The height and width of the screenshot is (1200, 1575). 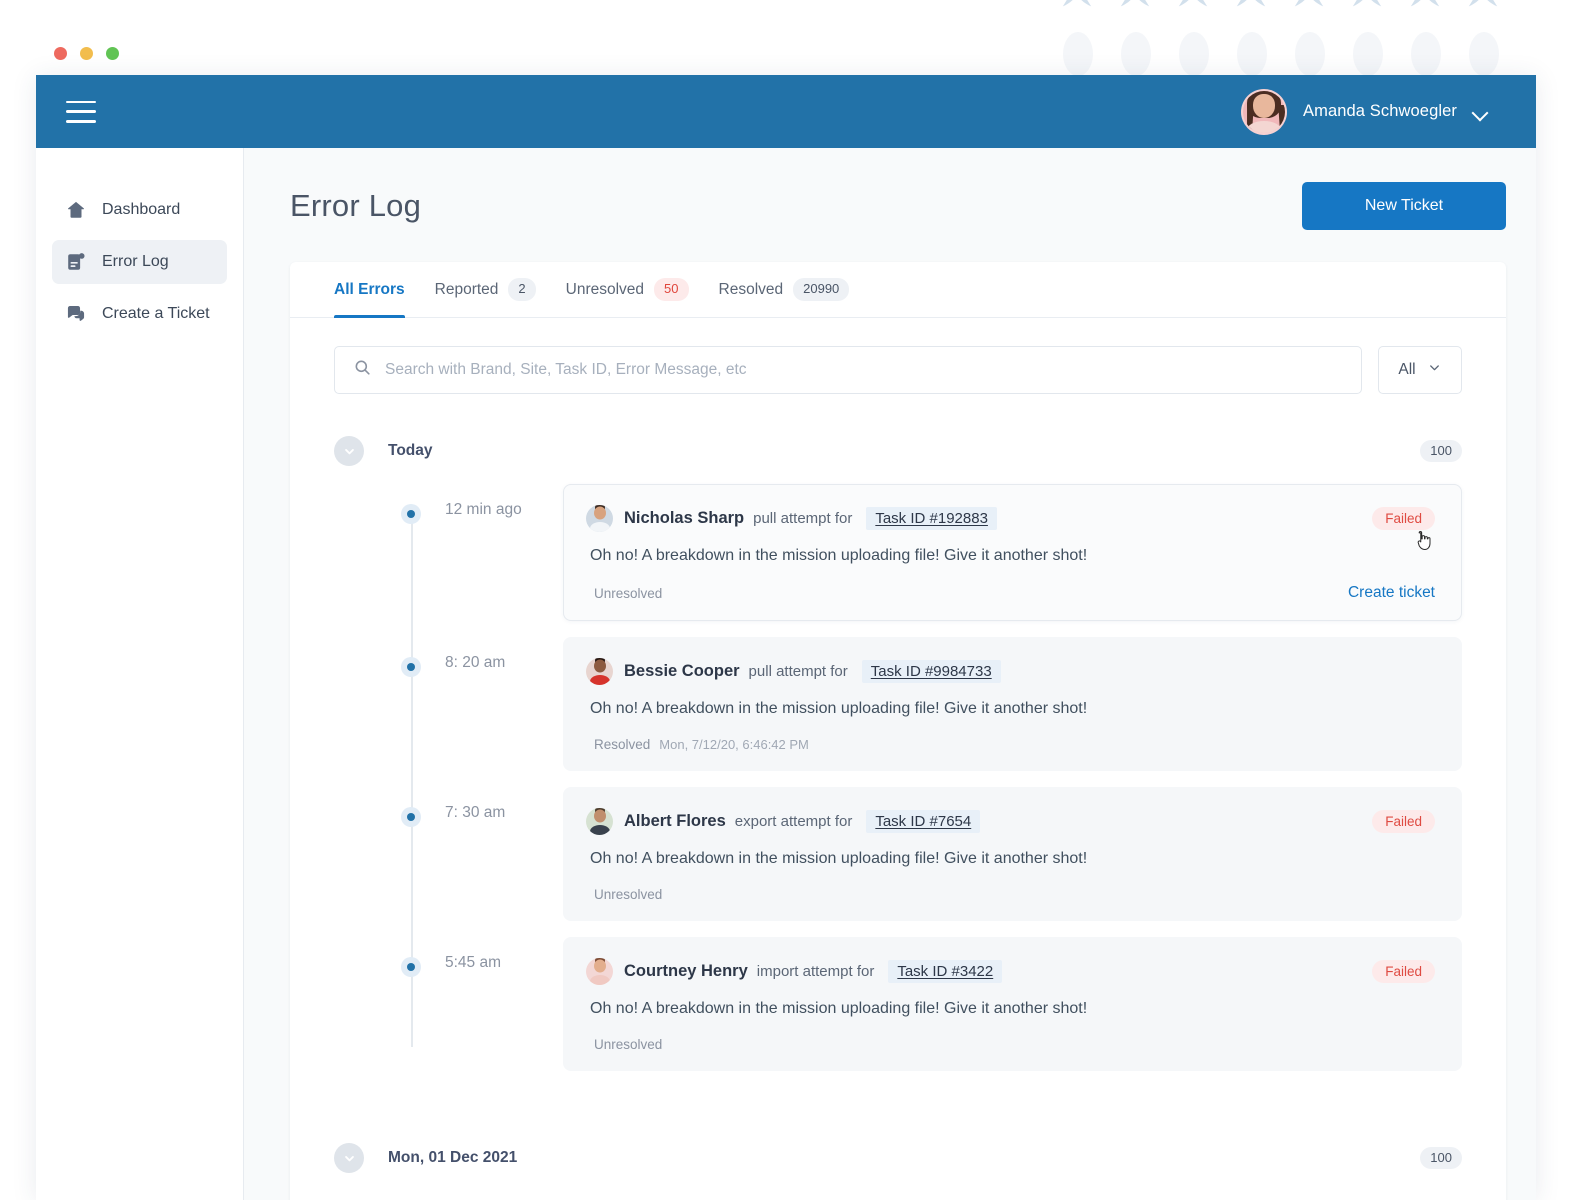 I want to click on filter-dropdown: All, so click(x=1420, y=370).